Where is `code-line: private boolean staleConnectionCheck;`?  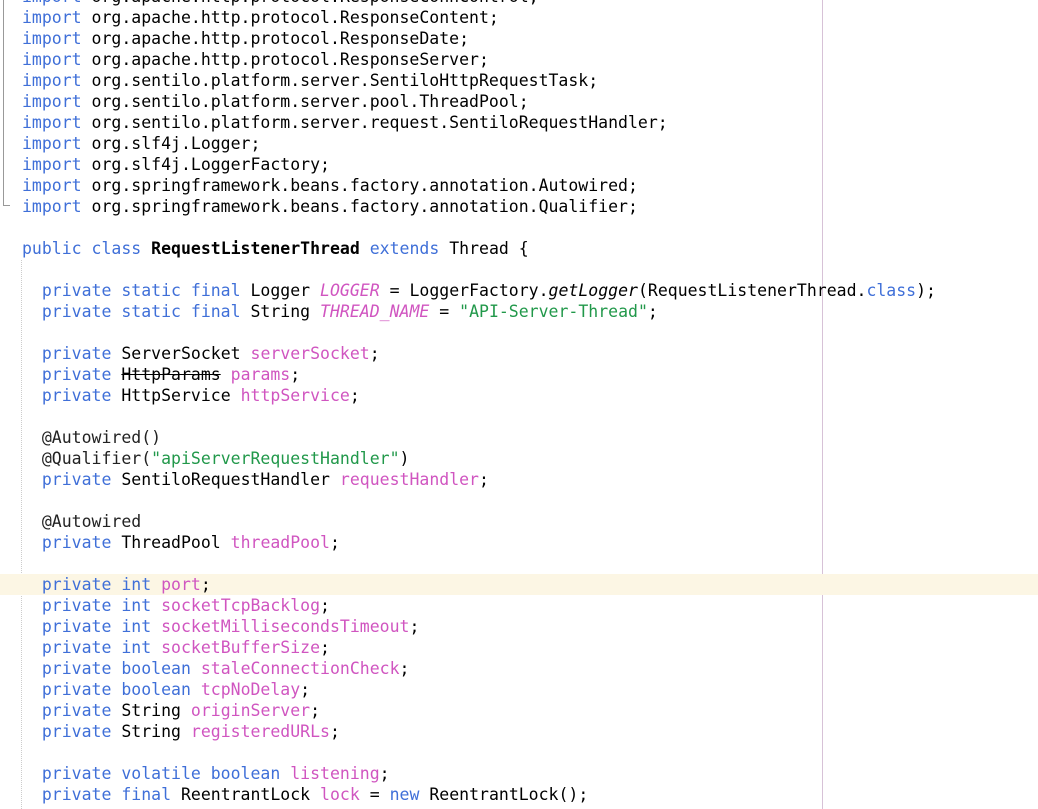
code-line: private boolean staleConnectionCheck; is located at coordinates (519, 668).